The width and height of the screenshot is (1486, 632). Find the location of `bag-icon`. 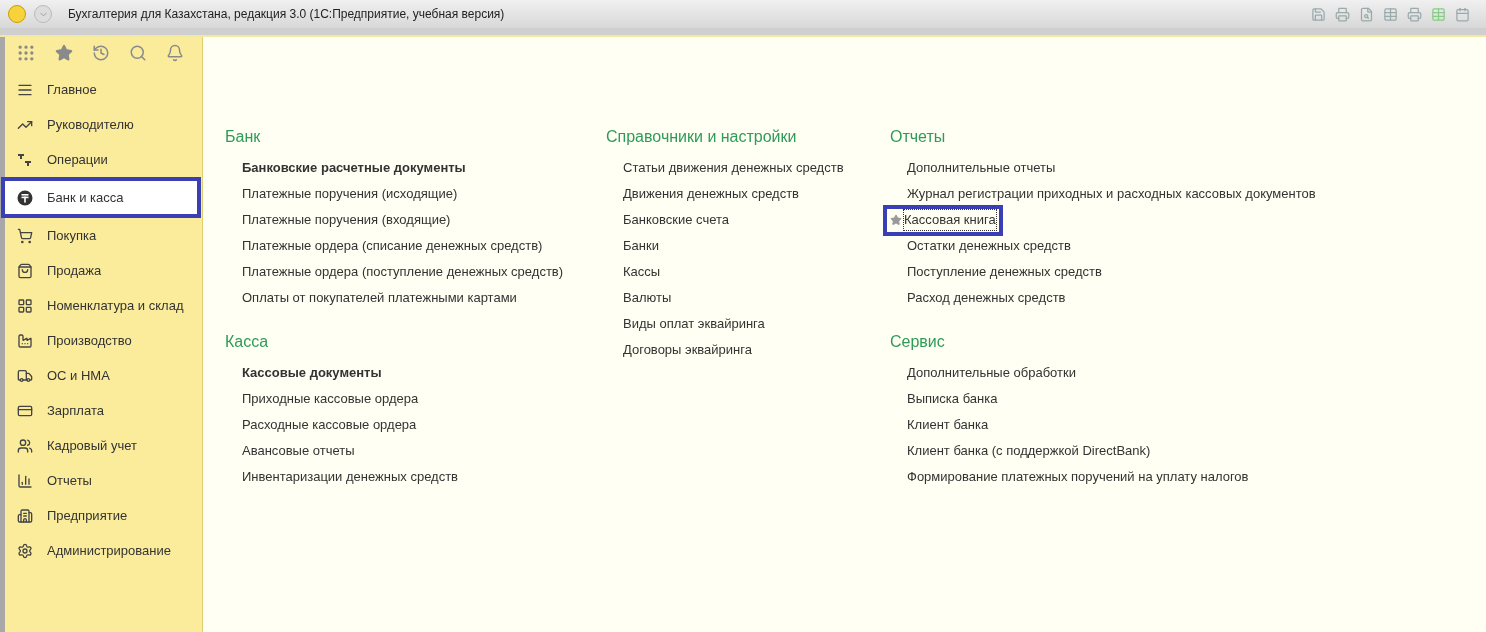

bag-icon is located at coordinates (25, 270).